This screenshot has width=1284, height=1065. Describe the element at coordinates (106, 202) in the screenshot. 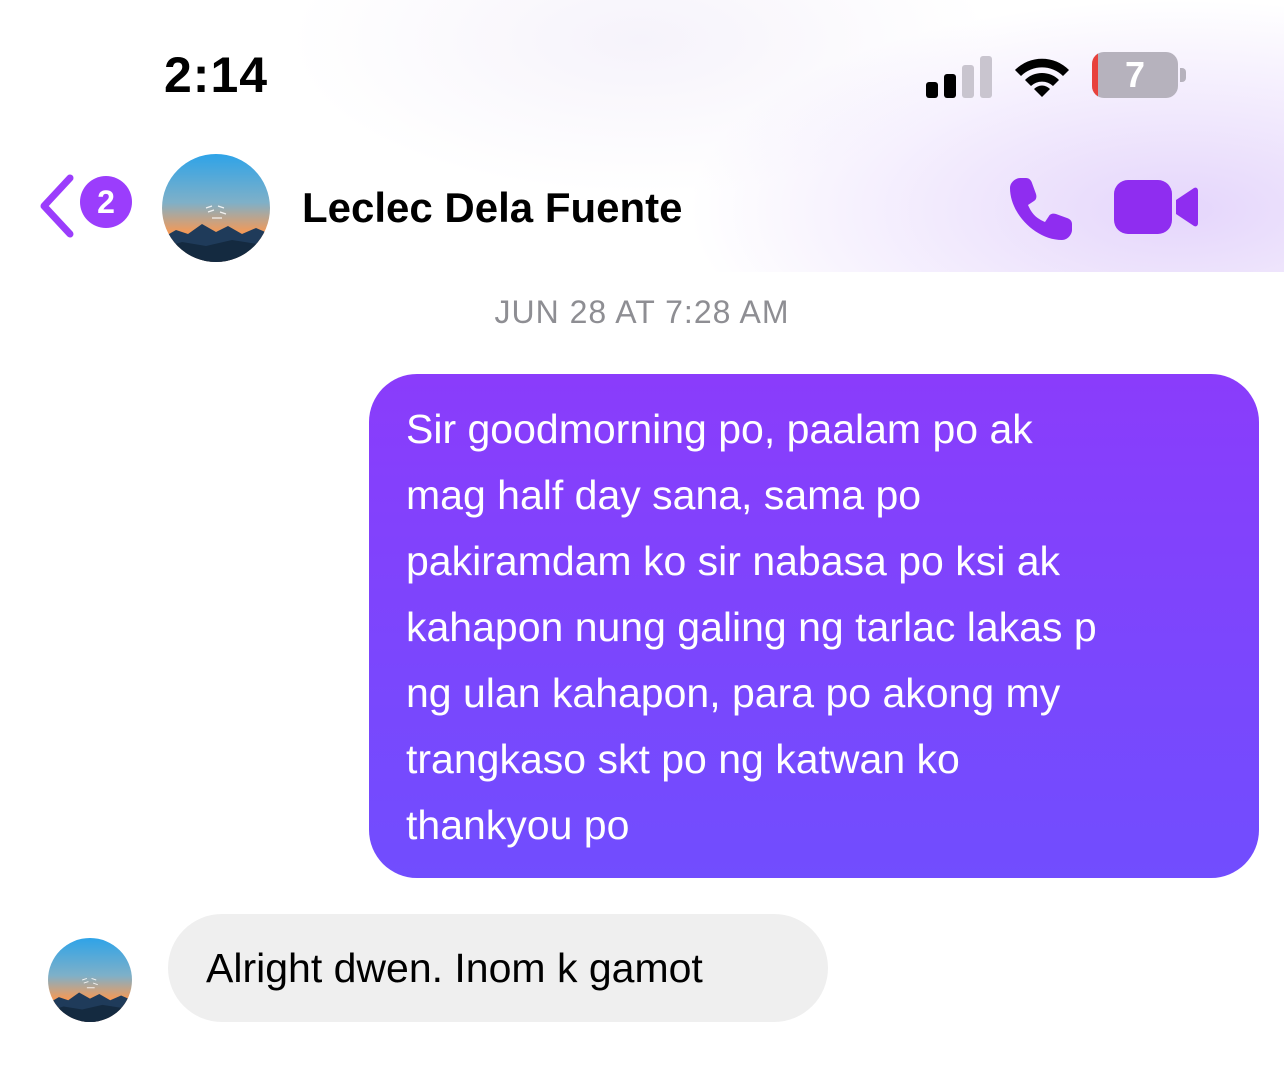

I see `unread-count-badge: 2` at that location.